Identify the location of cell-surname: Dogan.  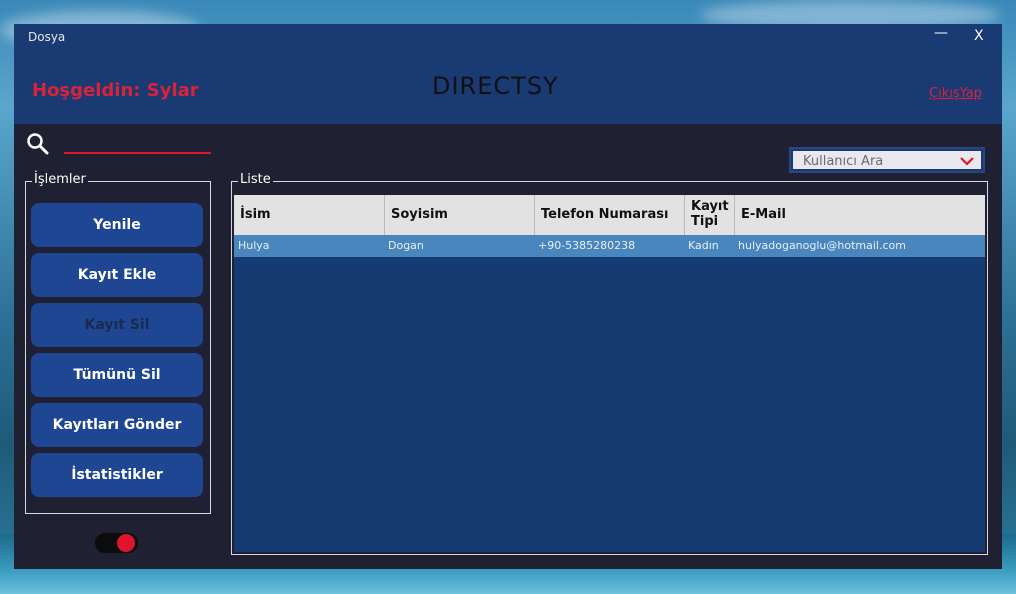
(406, 245).